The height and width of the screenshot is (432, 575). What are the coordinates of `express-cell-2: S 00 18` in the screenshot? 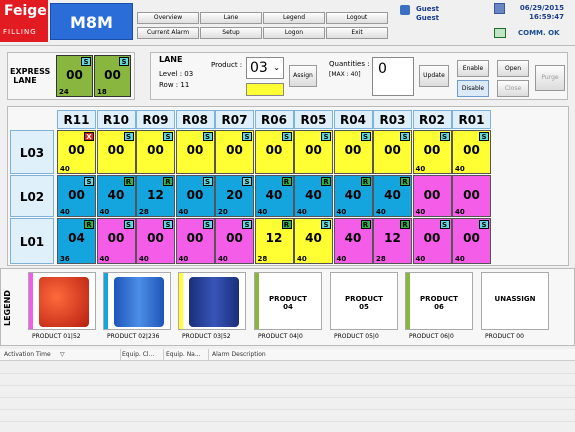 It's located at (112, 76).